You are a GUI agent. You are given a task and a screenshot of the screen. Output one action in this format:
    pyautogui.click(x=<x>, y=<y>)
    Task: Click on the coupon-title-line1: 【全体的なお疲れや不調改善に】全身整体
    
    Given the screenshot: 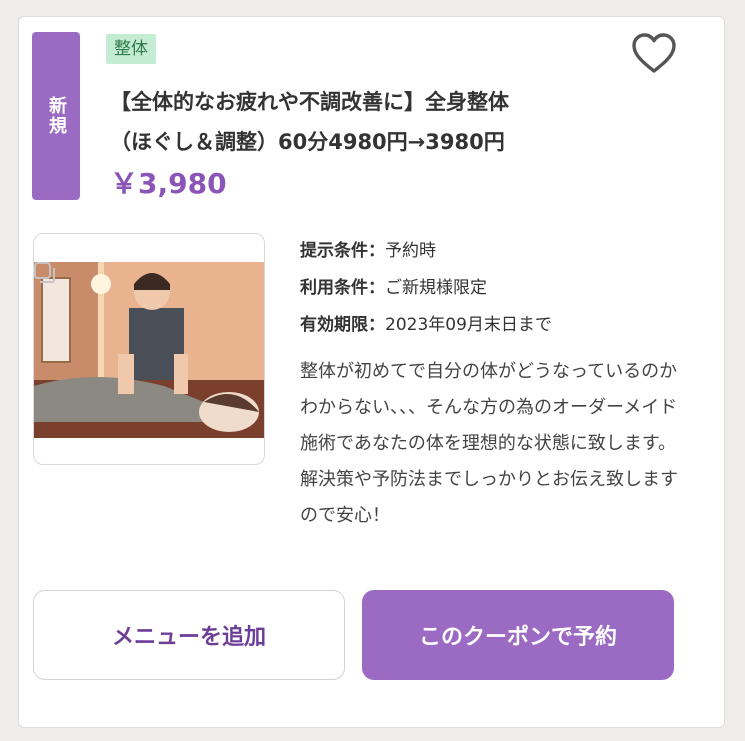 What is the action you would take?
    pyautogui.click(x=309, y=102)
    